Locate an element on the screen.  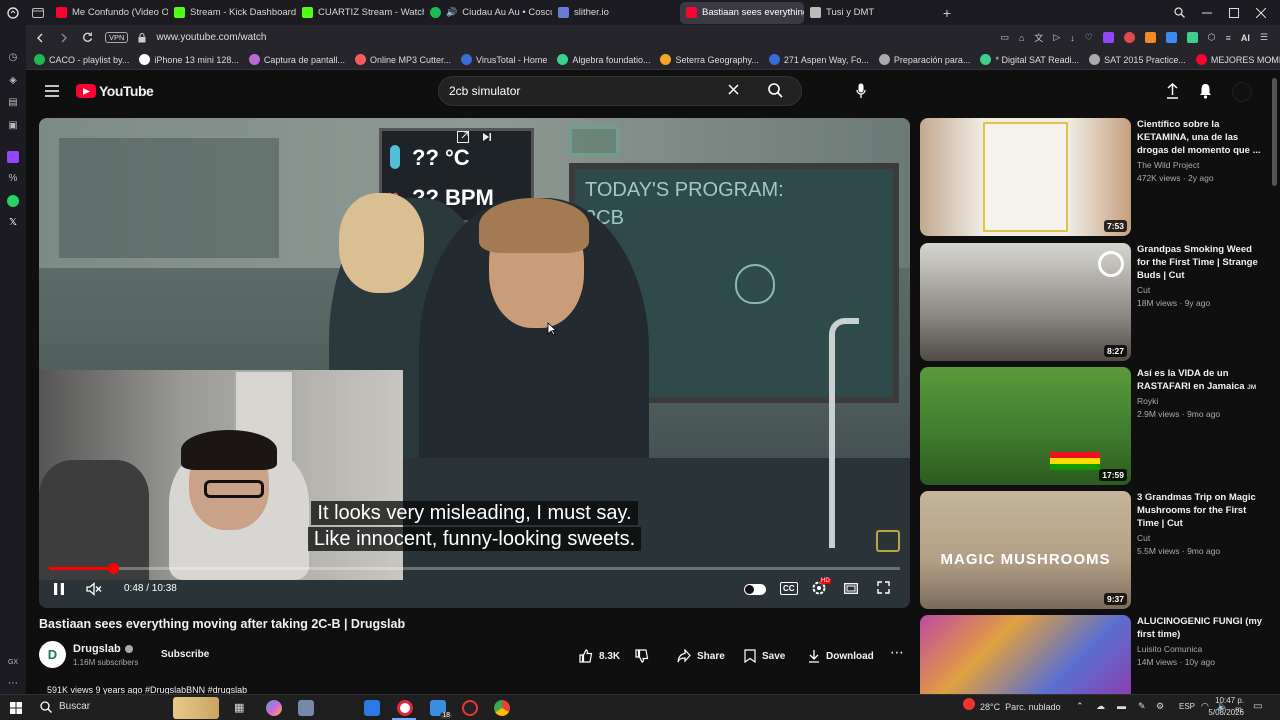
search-input: 2cb simulator is located at coordinates (620, 91).